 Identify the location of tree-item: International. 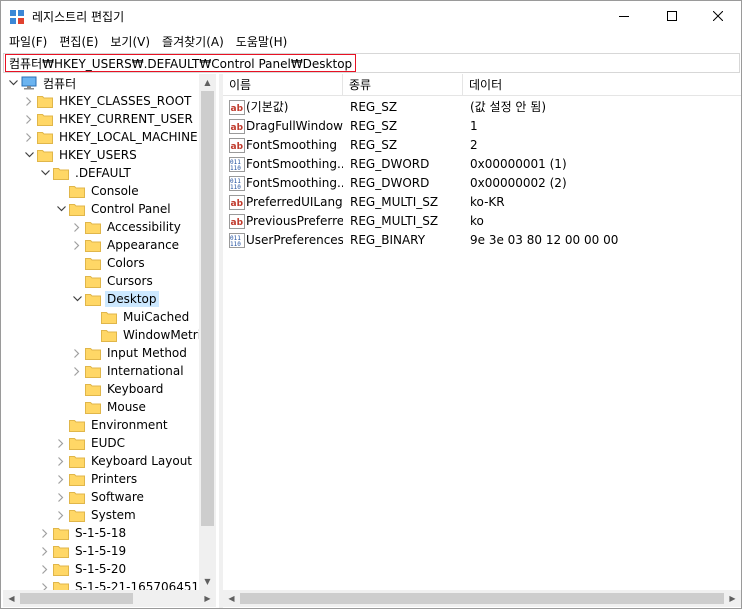
(128, 371).